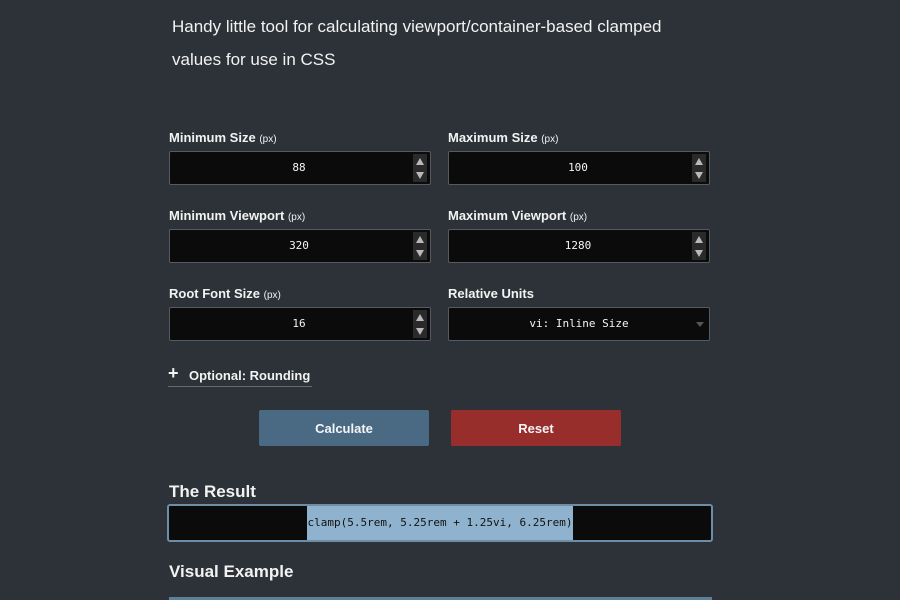 Image resolution: width=900 pixels, height=600 pixels. What do you see at coordinates (550, 139) in the screenshot?
I see `max-size-unit: (px)` at bounding box center [550, 139].